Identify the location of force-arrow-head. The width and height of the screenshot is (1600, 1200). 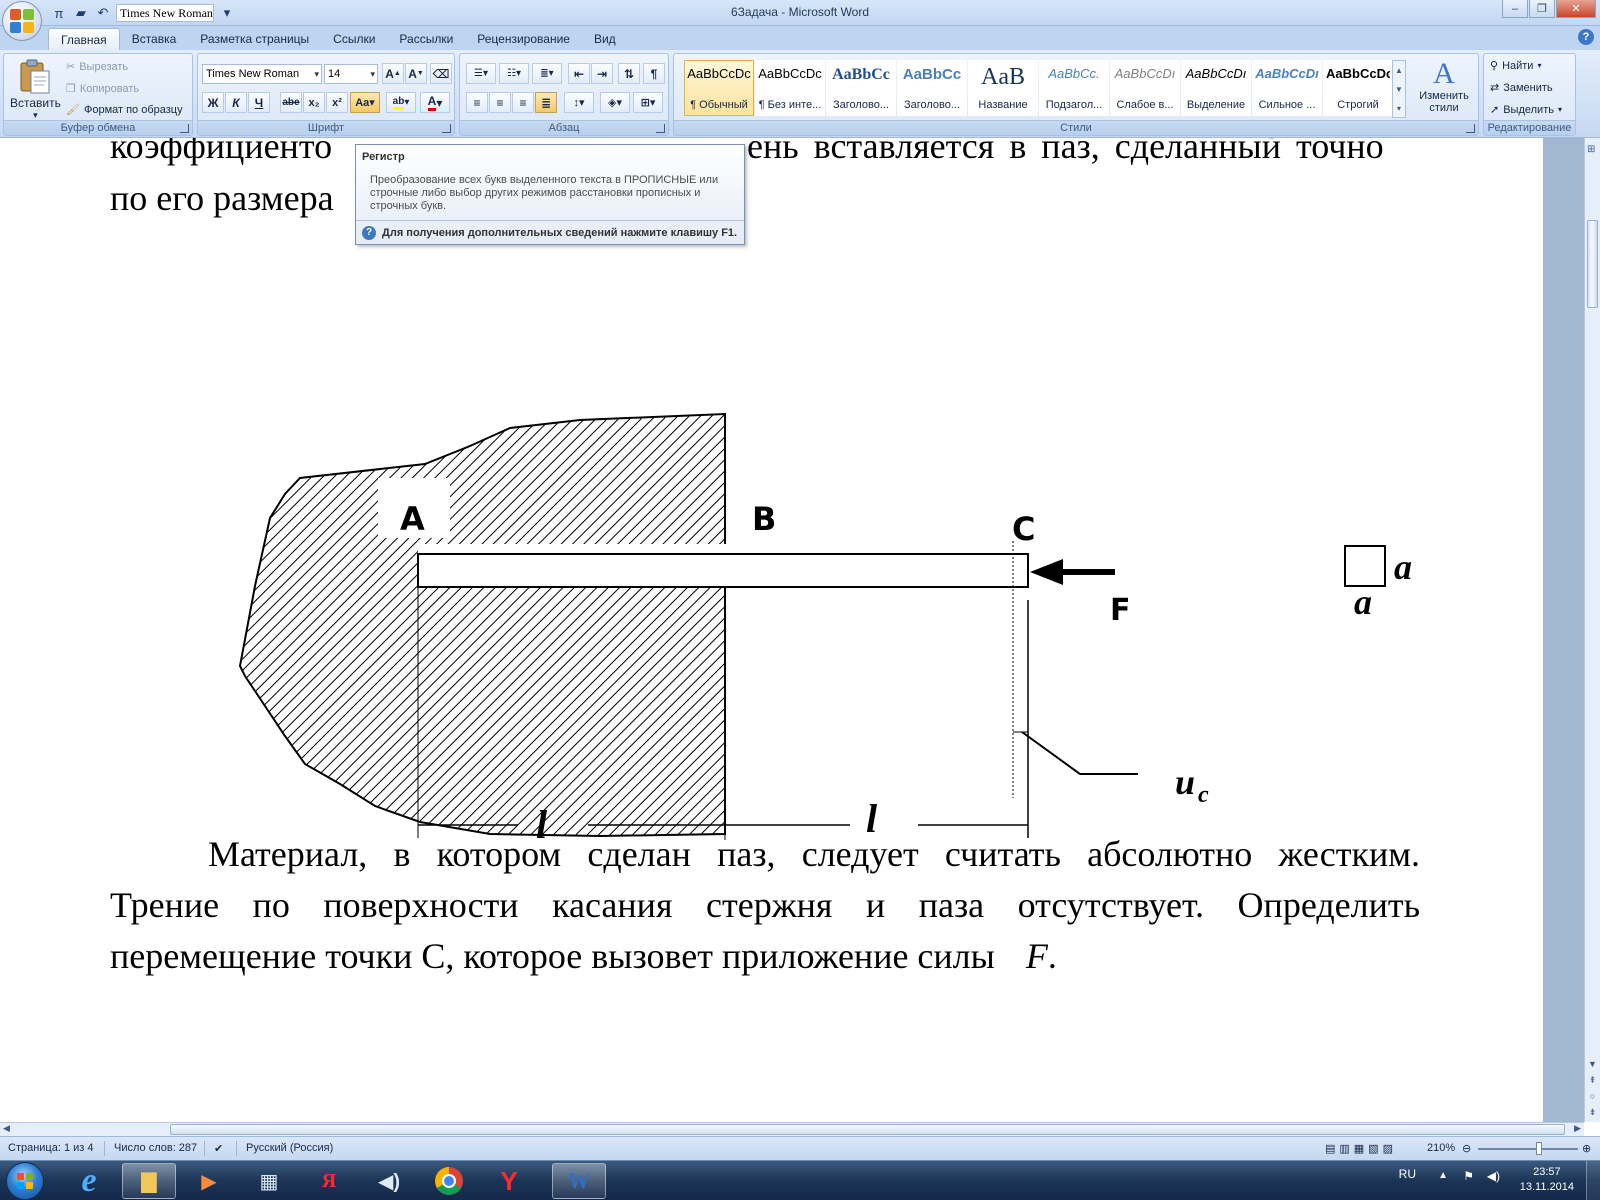
(1046, 572).